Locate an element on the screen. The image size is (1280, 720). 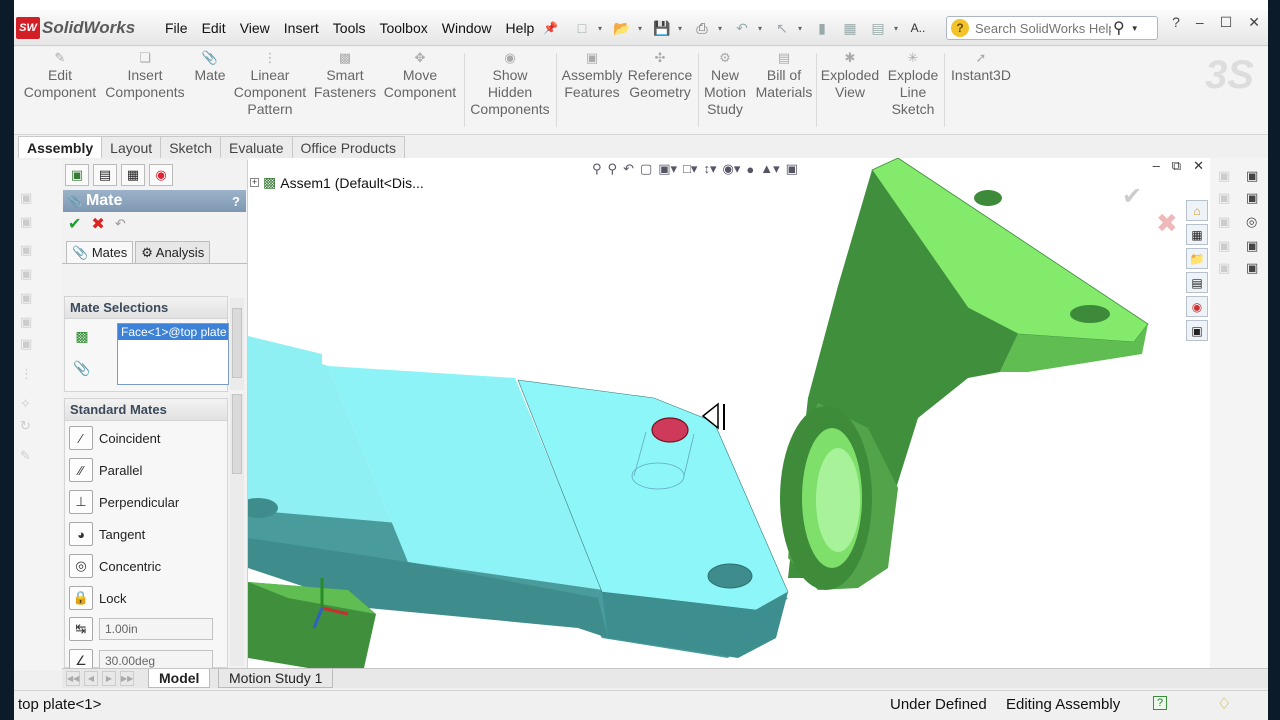
property-manager-tab-icon: ▤ is located at coordinates (105, 175).